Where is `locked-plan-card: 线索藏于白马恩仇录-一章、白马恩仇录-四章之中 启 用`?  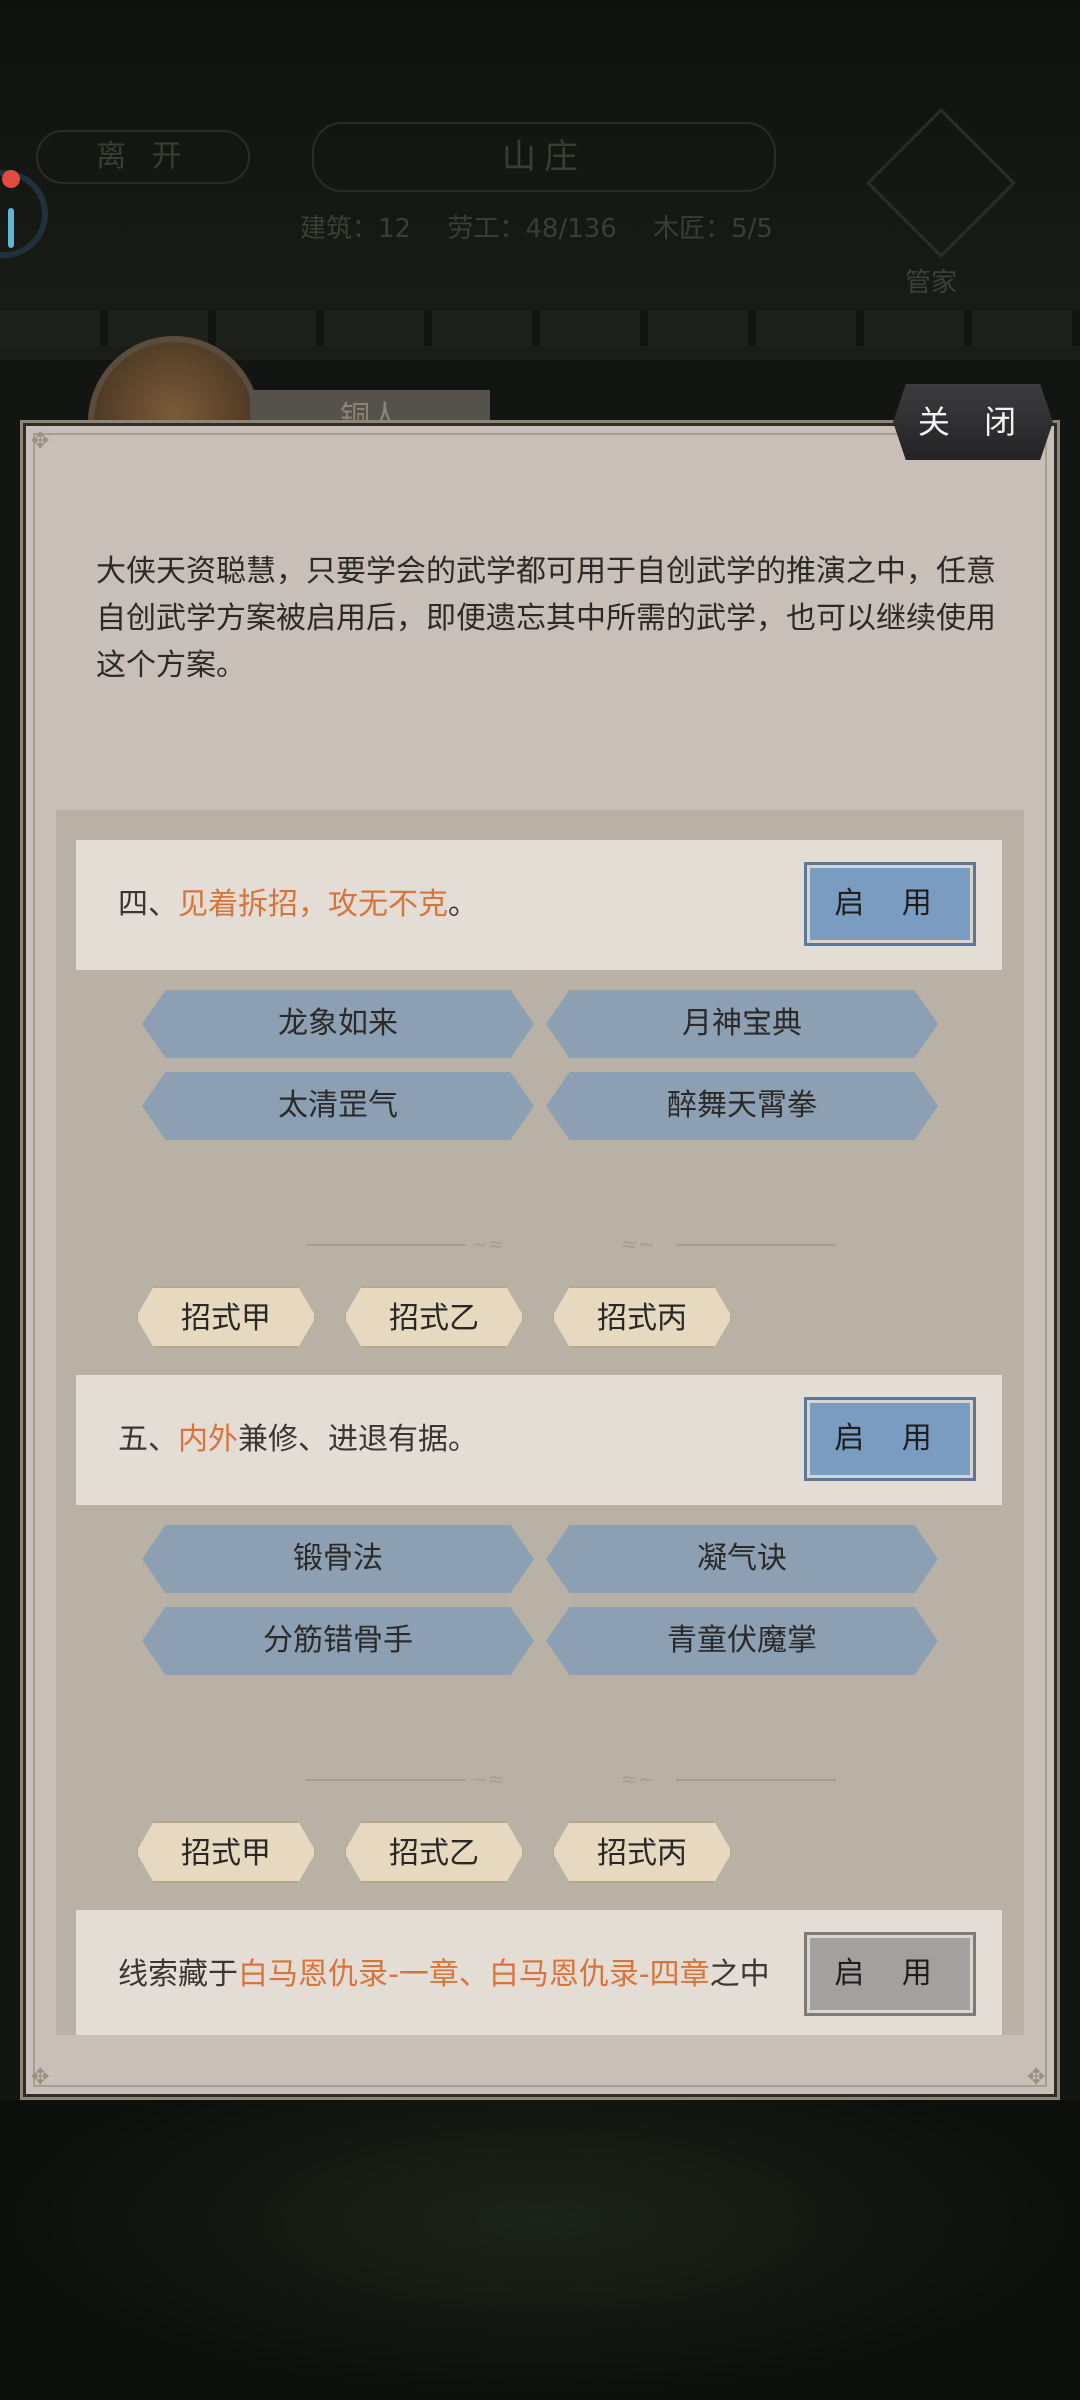 locked-plan-card: 线索藏于白马恩仇录-一章、白马恩仇录-四章之中 启 用 is located at coordinates (539, 1972).